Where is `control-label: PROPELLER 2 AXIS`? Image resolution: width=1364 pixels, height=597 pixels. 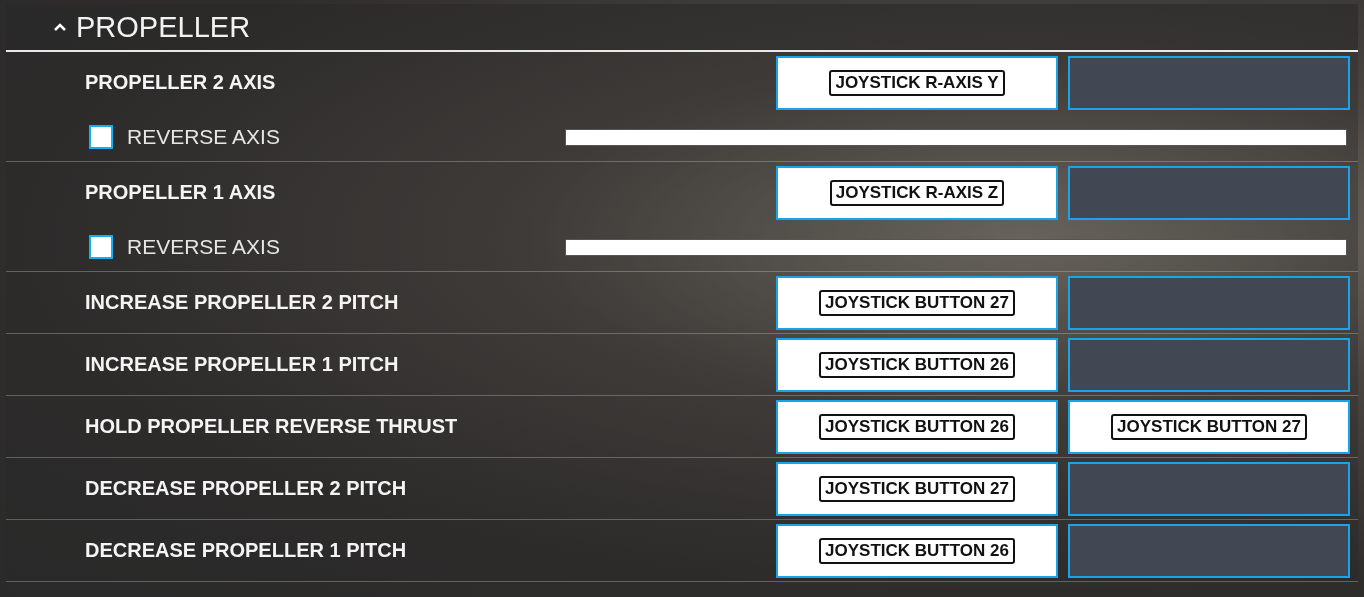
control-label: PROPELLER 2 AXIS is located at coordinates (180, 82).